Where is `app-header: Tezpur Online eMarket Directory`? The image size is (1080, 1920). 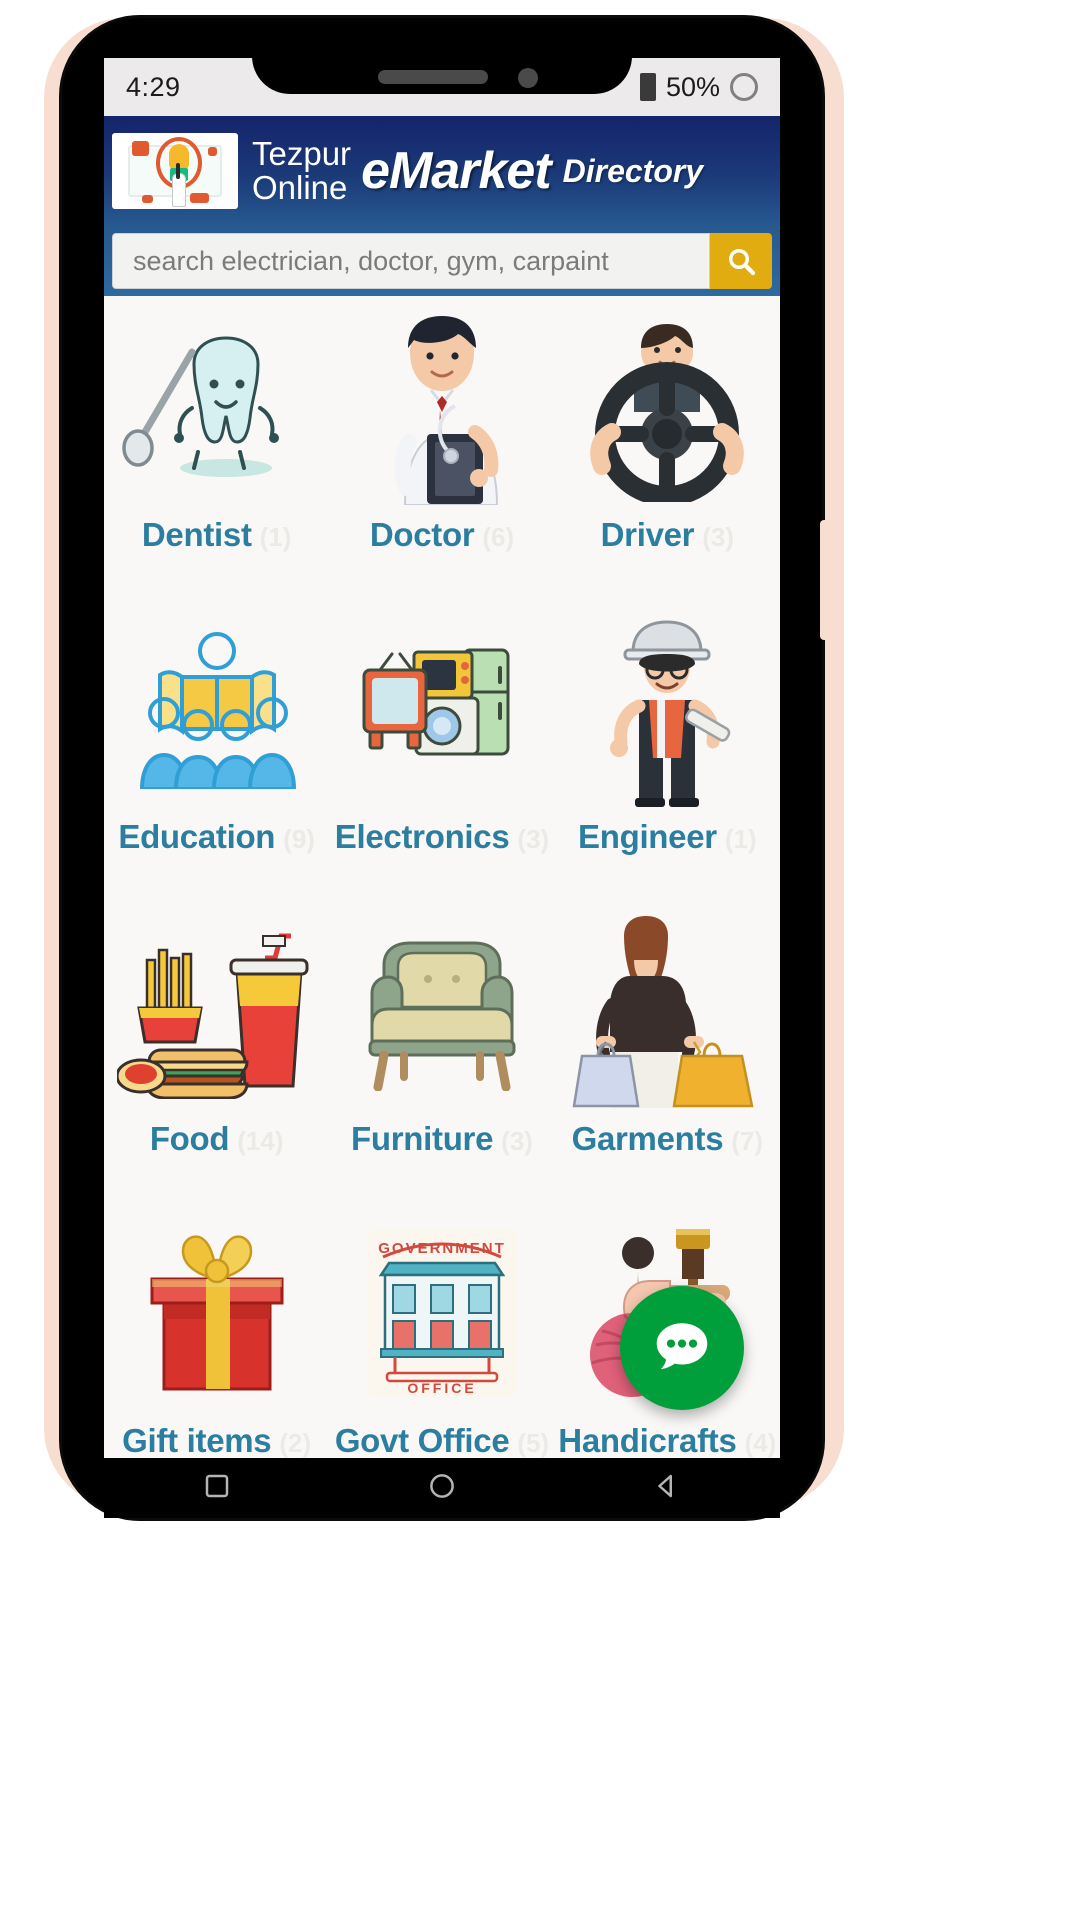 app-header: Tezpur Online eMarket Directory is located at coordinates (442, 171).